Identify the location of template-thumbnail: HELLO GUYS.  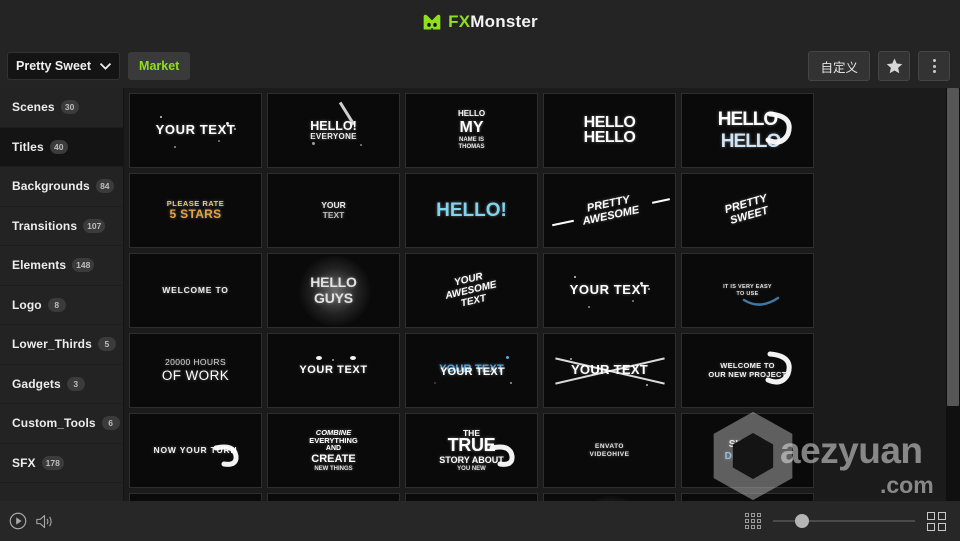
(333, 290).